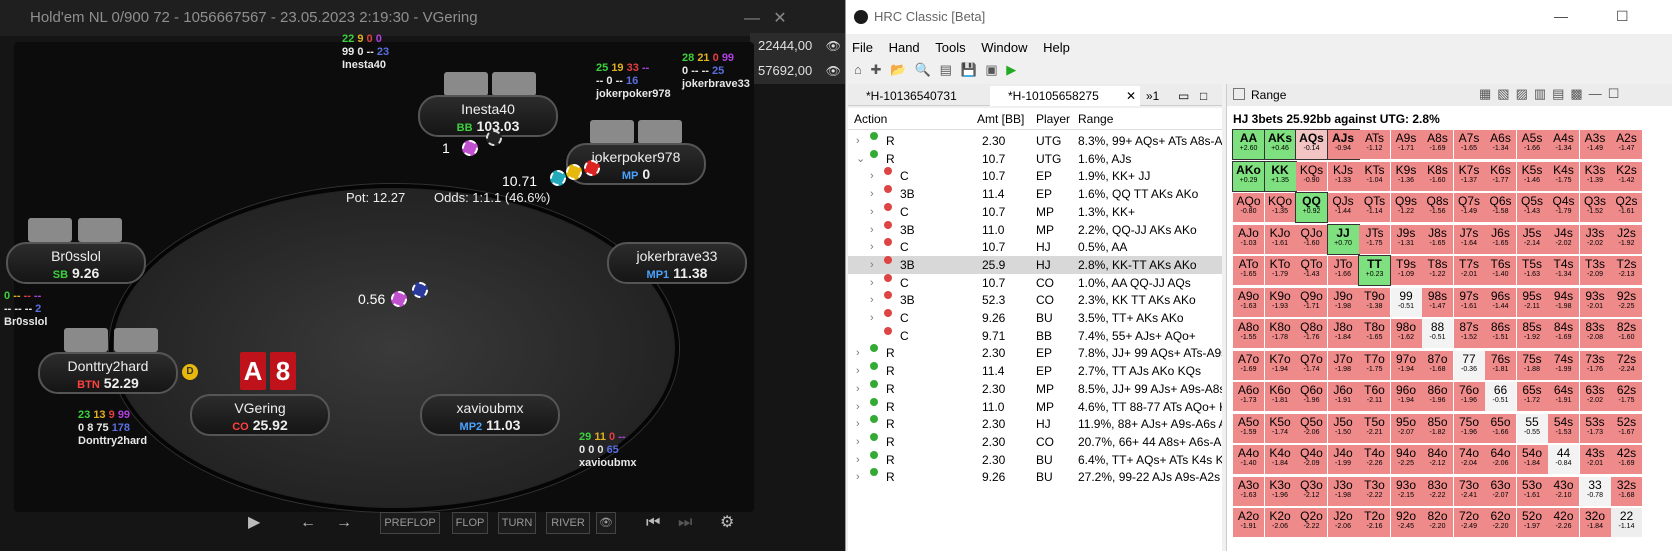 This screenshot has height=551, width=1672. What do you see at coordinates (1595, 522) in the screenshot?
I see `range-cell: 32o -1.84` at bounding box center [1595, 522].